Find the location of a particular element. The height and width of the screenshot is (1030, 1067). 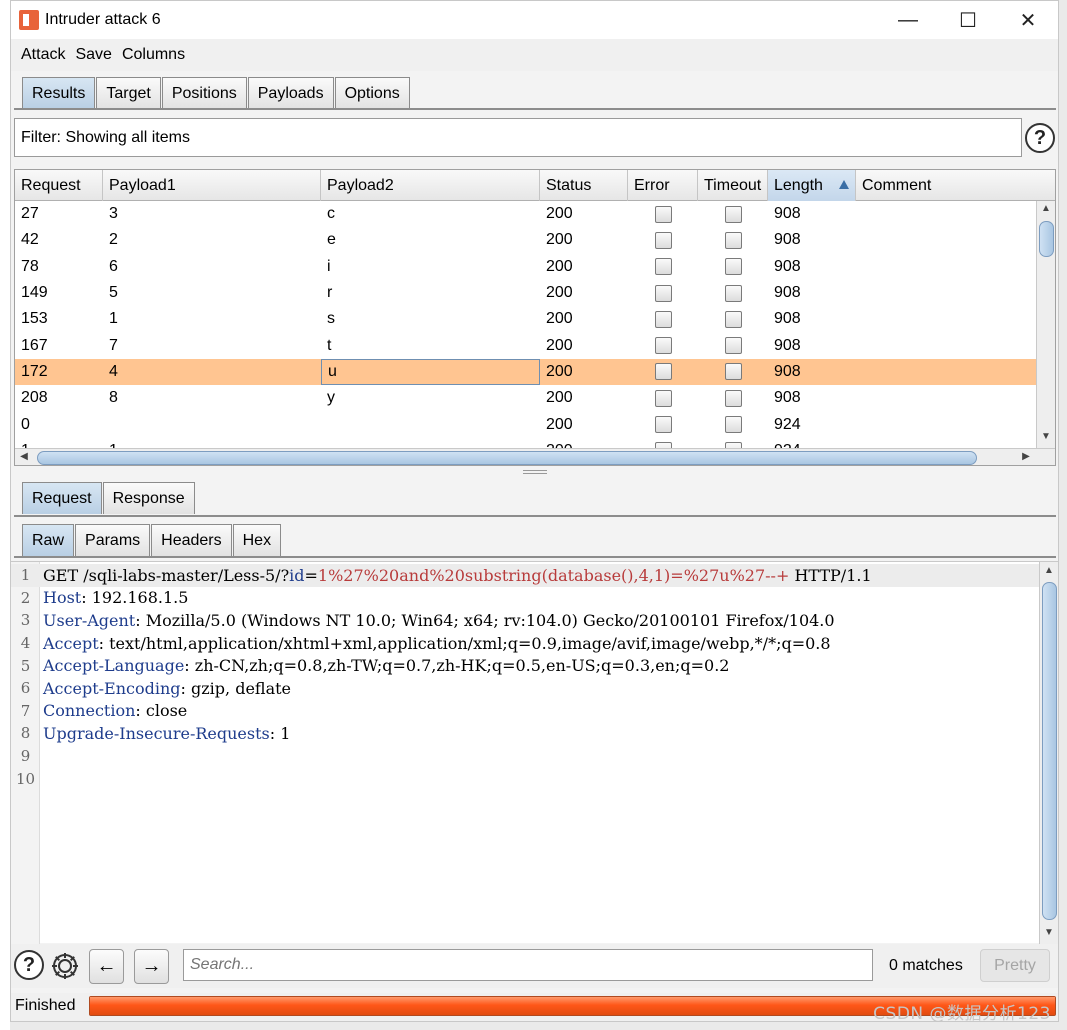

editor-vertical-scrollbar: ▲ ▼ is located at coordinates (1048, 753).